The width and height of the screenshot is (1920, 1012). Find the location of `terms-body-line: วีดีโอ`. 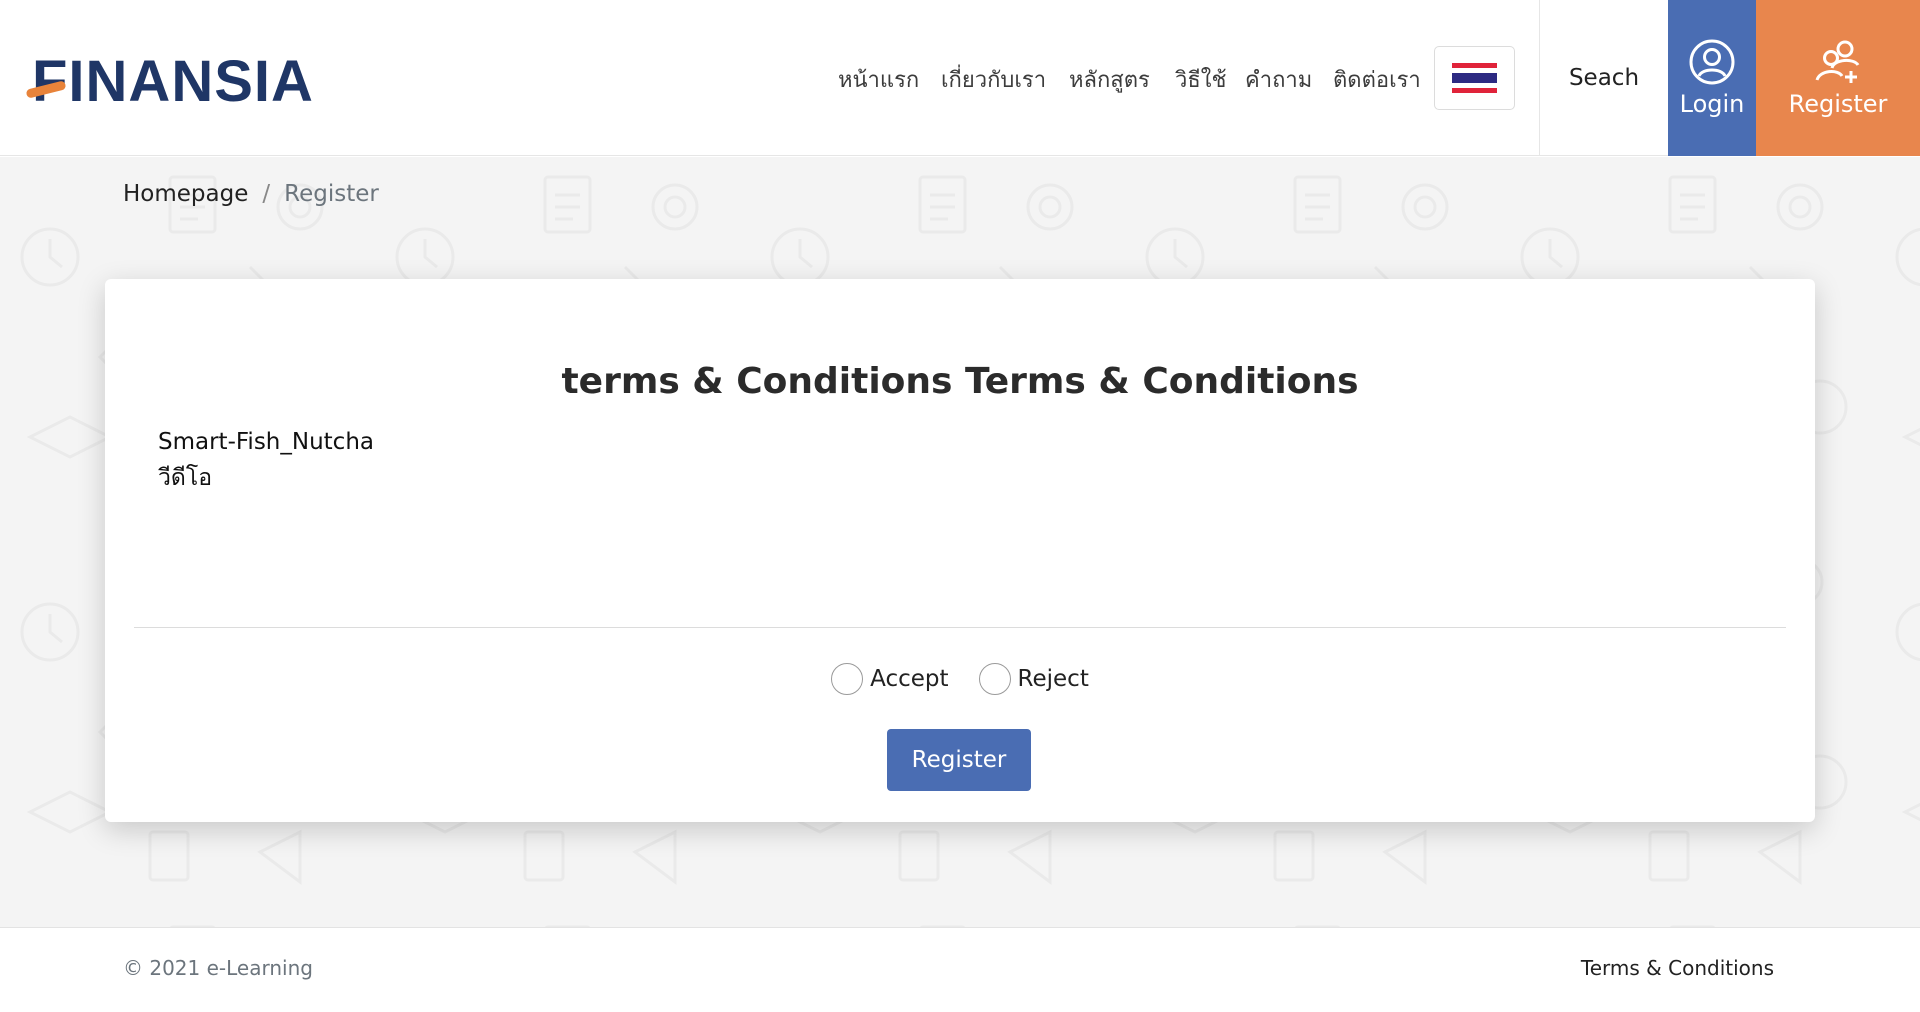

terms-body-line: วีดีโอ is located at coordinates (185, 478).